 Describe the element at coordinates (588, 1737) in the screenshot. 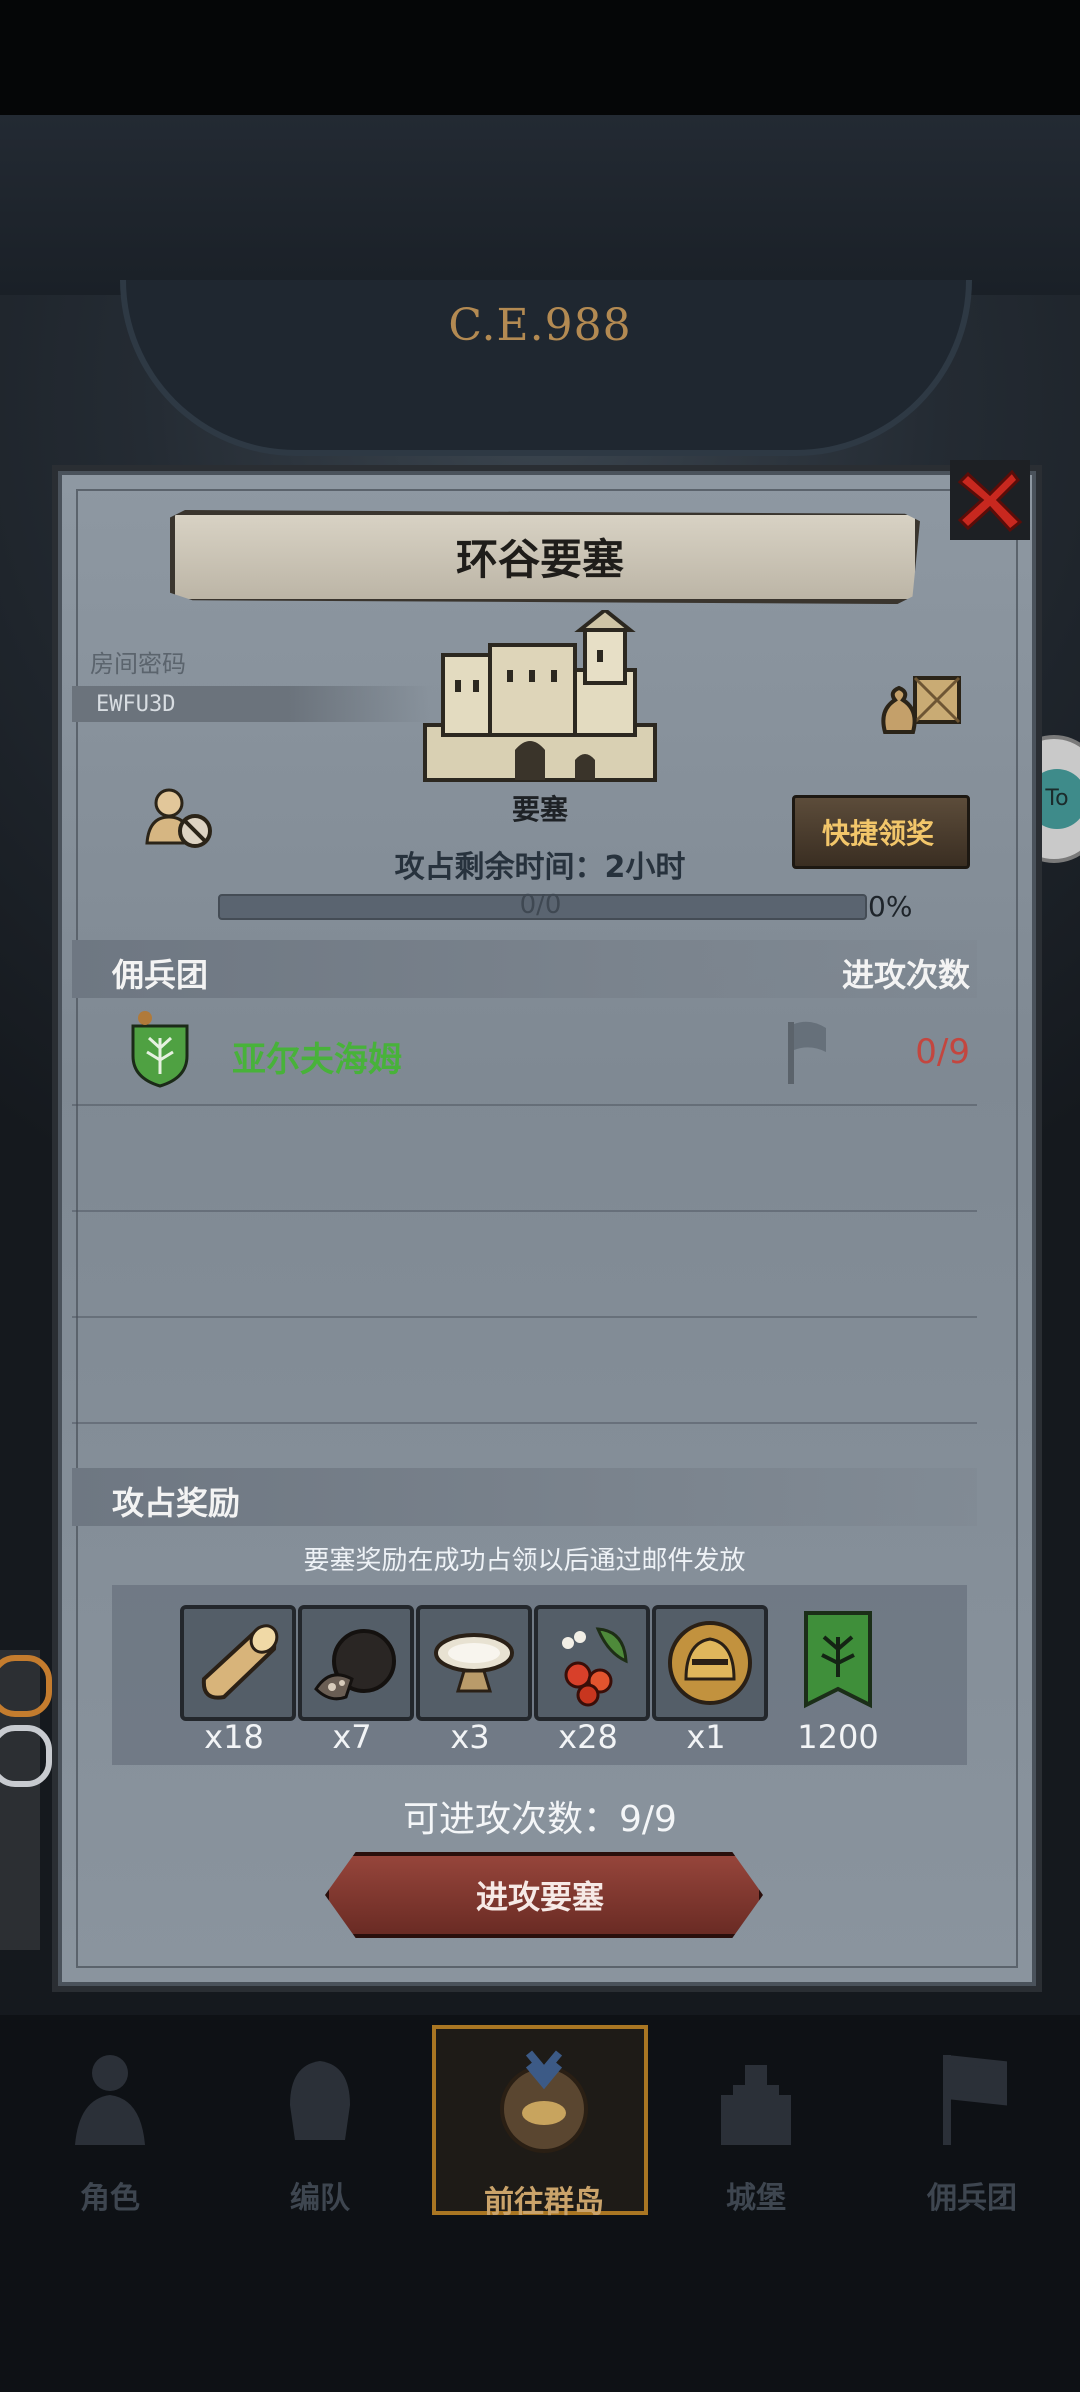

I see `reward-qty: x28` at that location.